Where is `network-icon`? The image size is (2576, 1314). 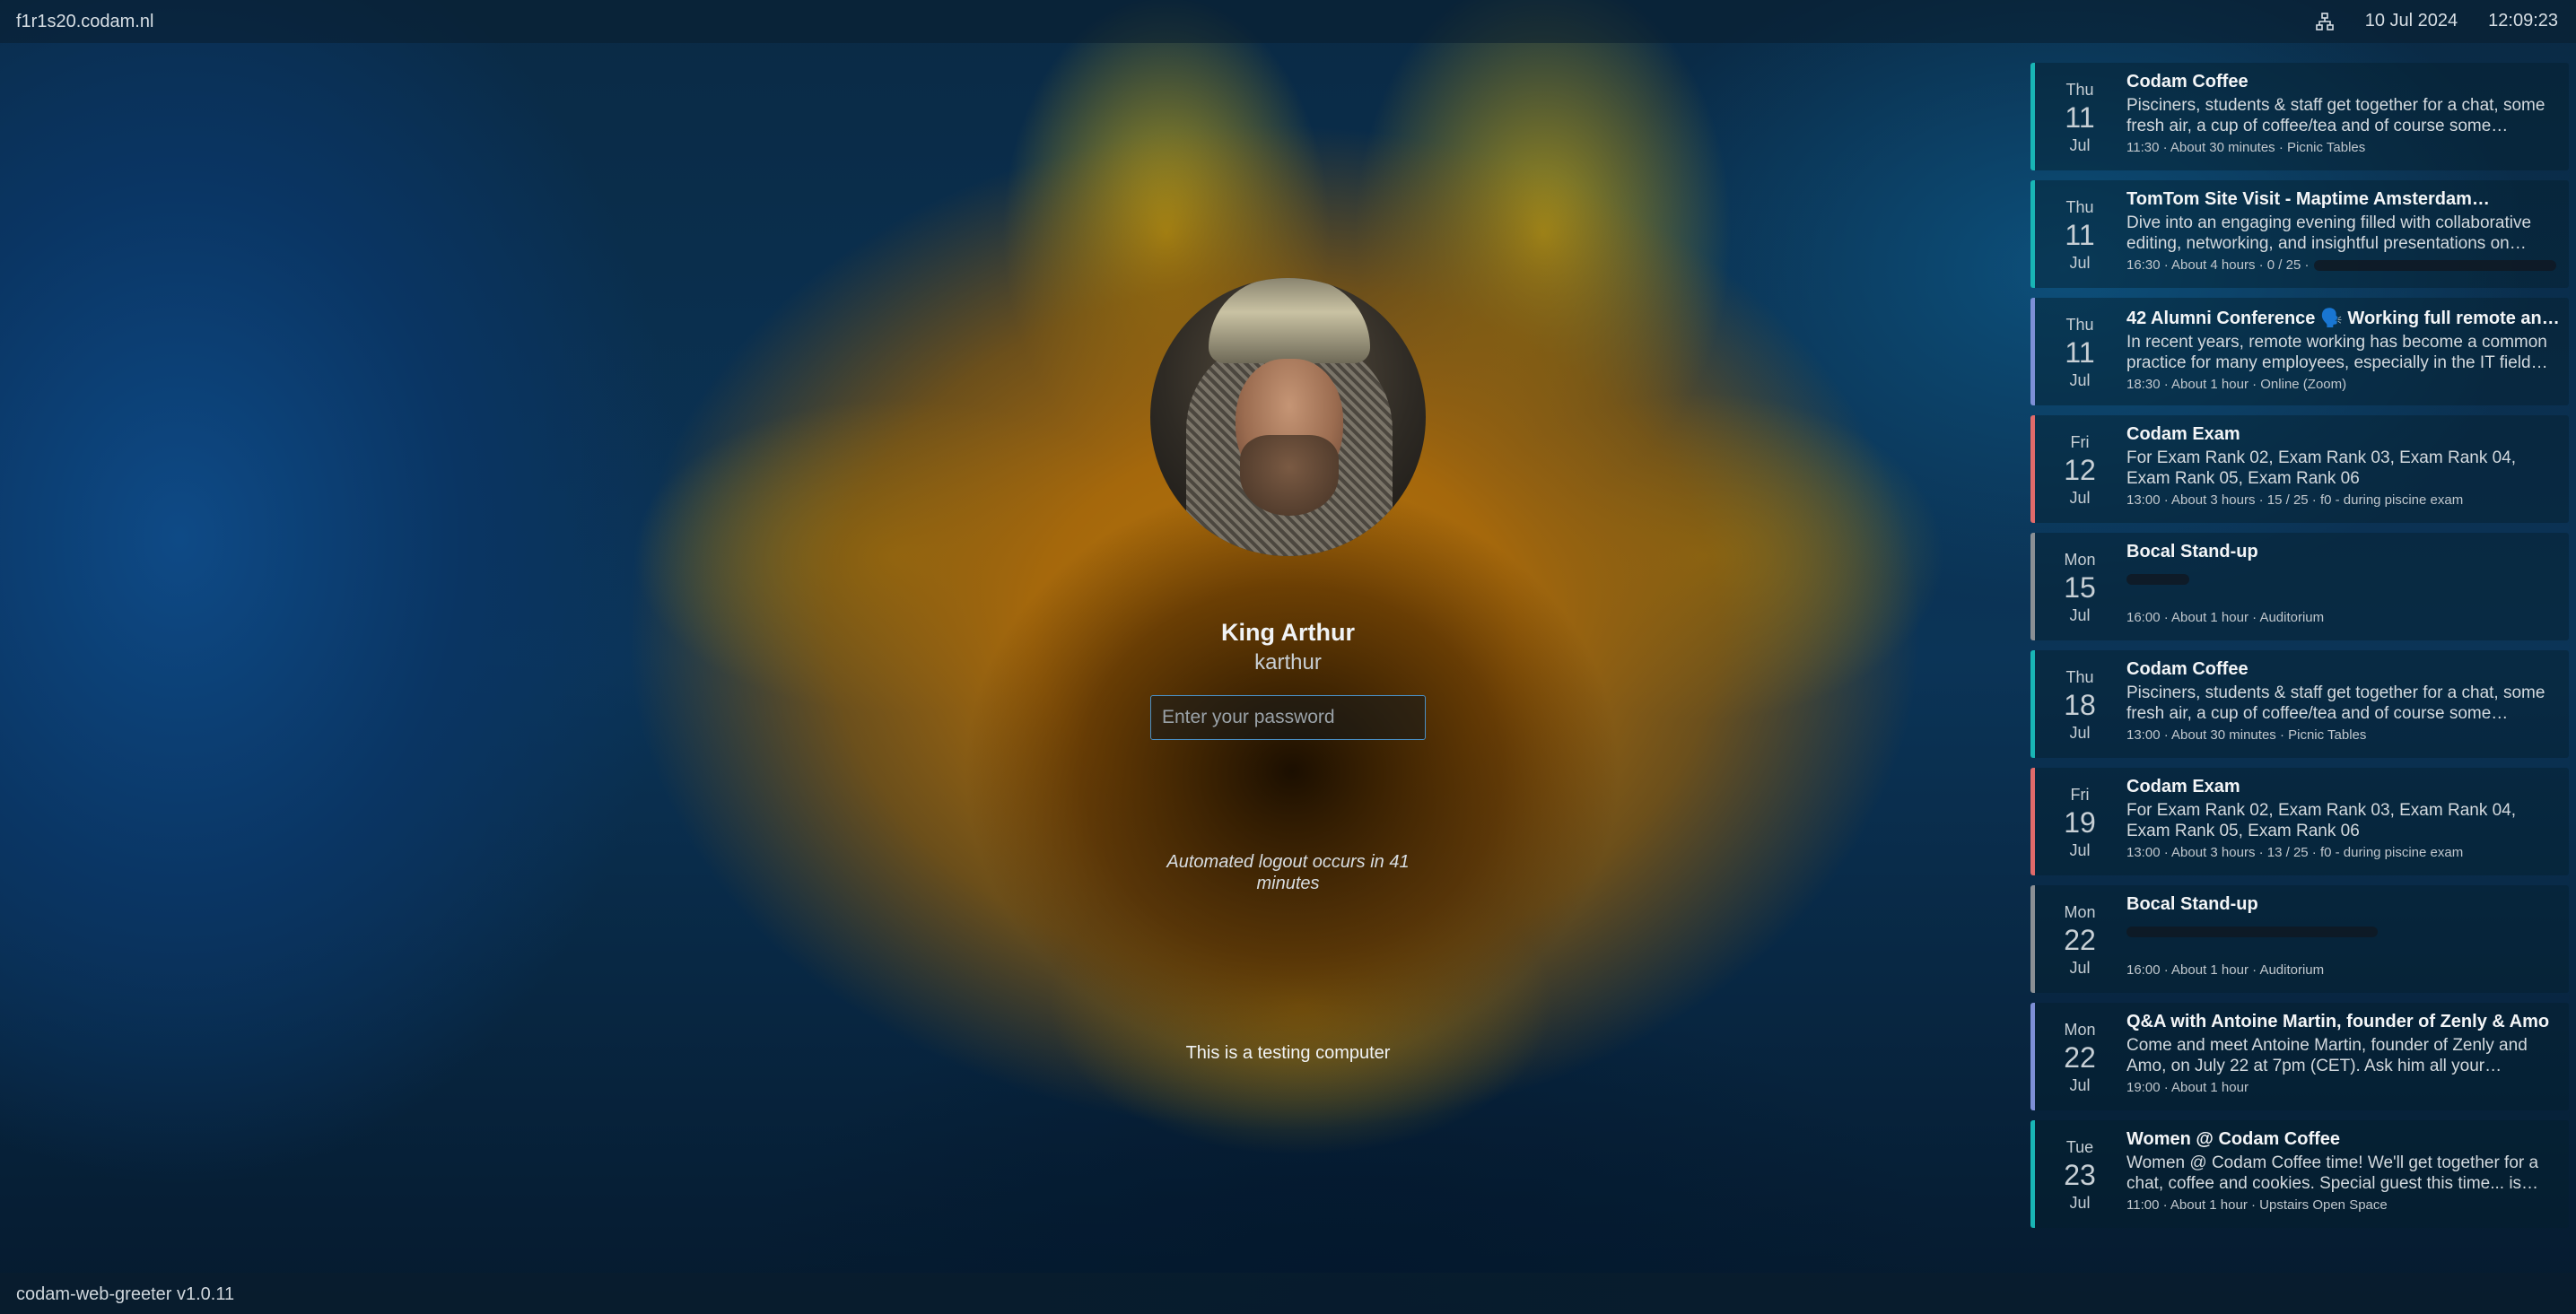
network-icon is located at coordinates (2325, 21).